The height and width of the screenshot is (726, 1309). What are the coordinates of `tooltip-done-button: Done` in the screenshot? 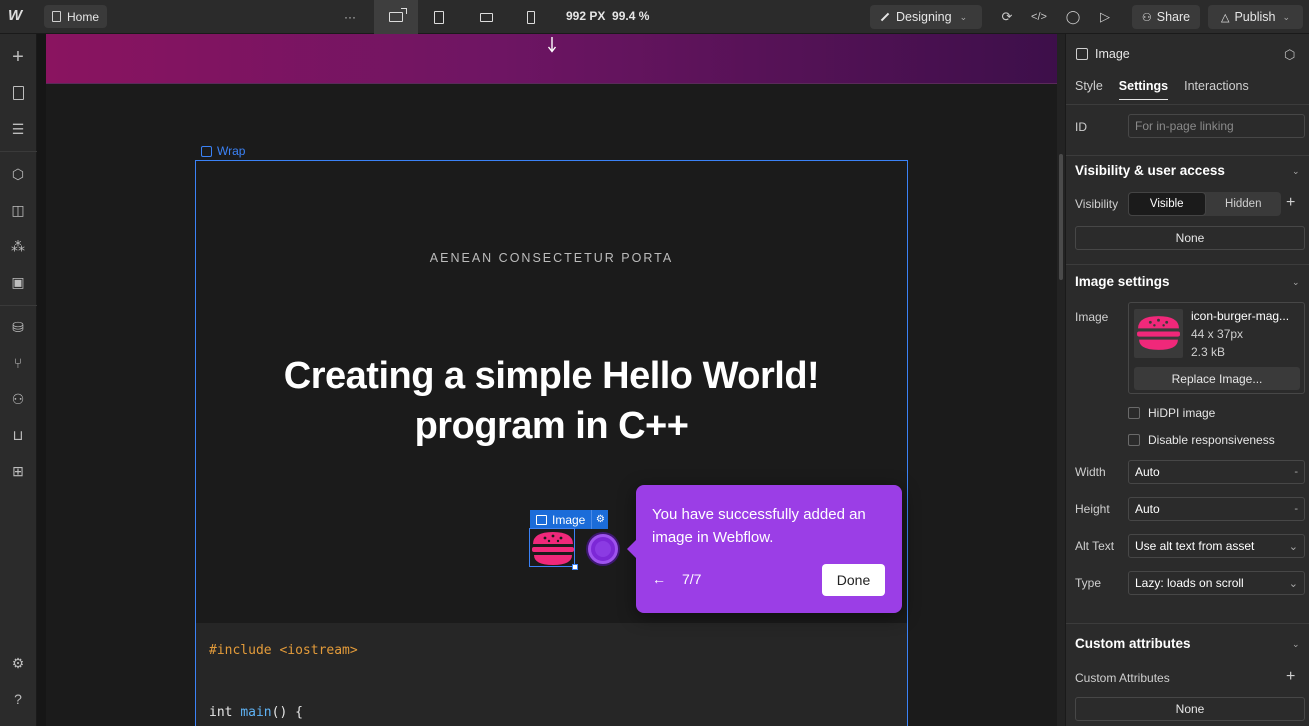 It's located at (853, 580).